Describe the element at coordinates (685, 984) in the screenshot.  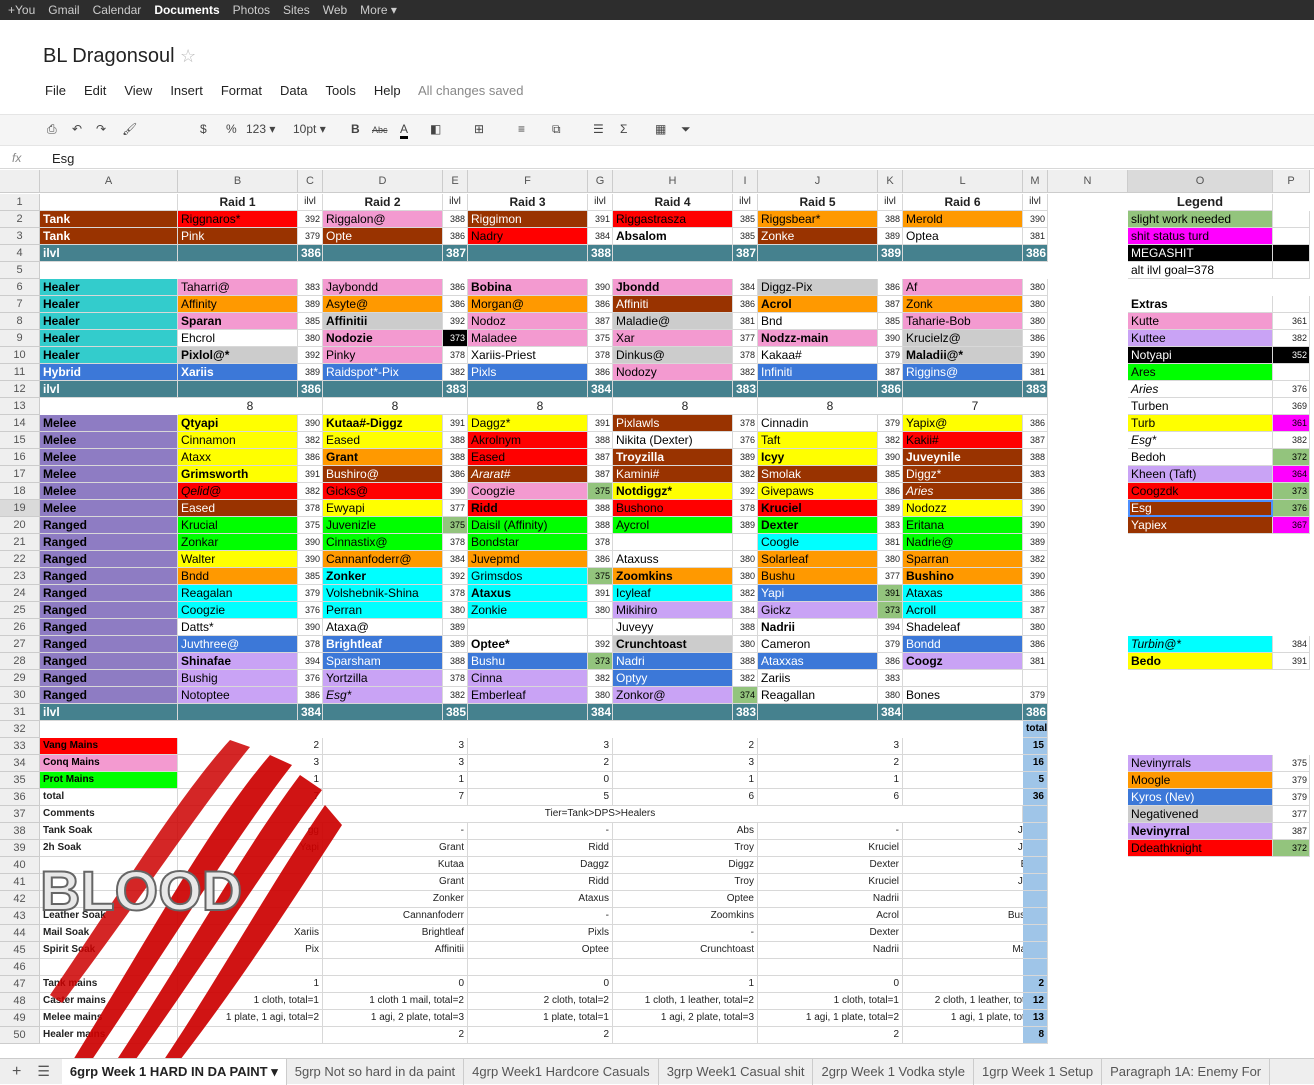
I see `stat-value: 1` at that location.